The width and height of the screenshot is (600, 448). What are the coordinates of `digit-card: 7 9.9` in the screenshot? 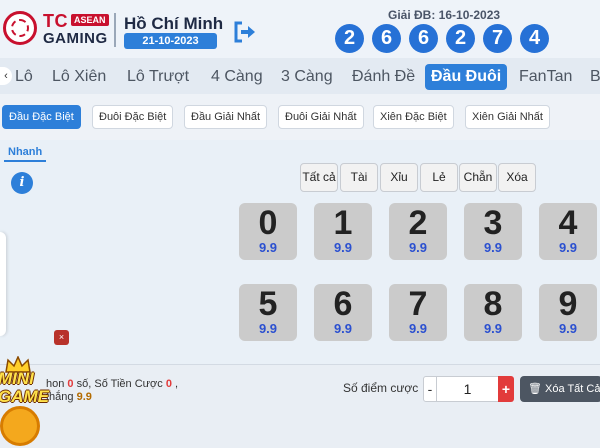 It's located at (418, 312).